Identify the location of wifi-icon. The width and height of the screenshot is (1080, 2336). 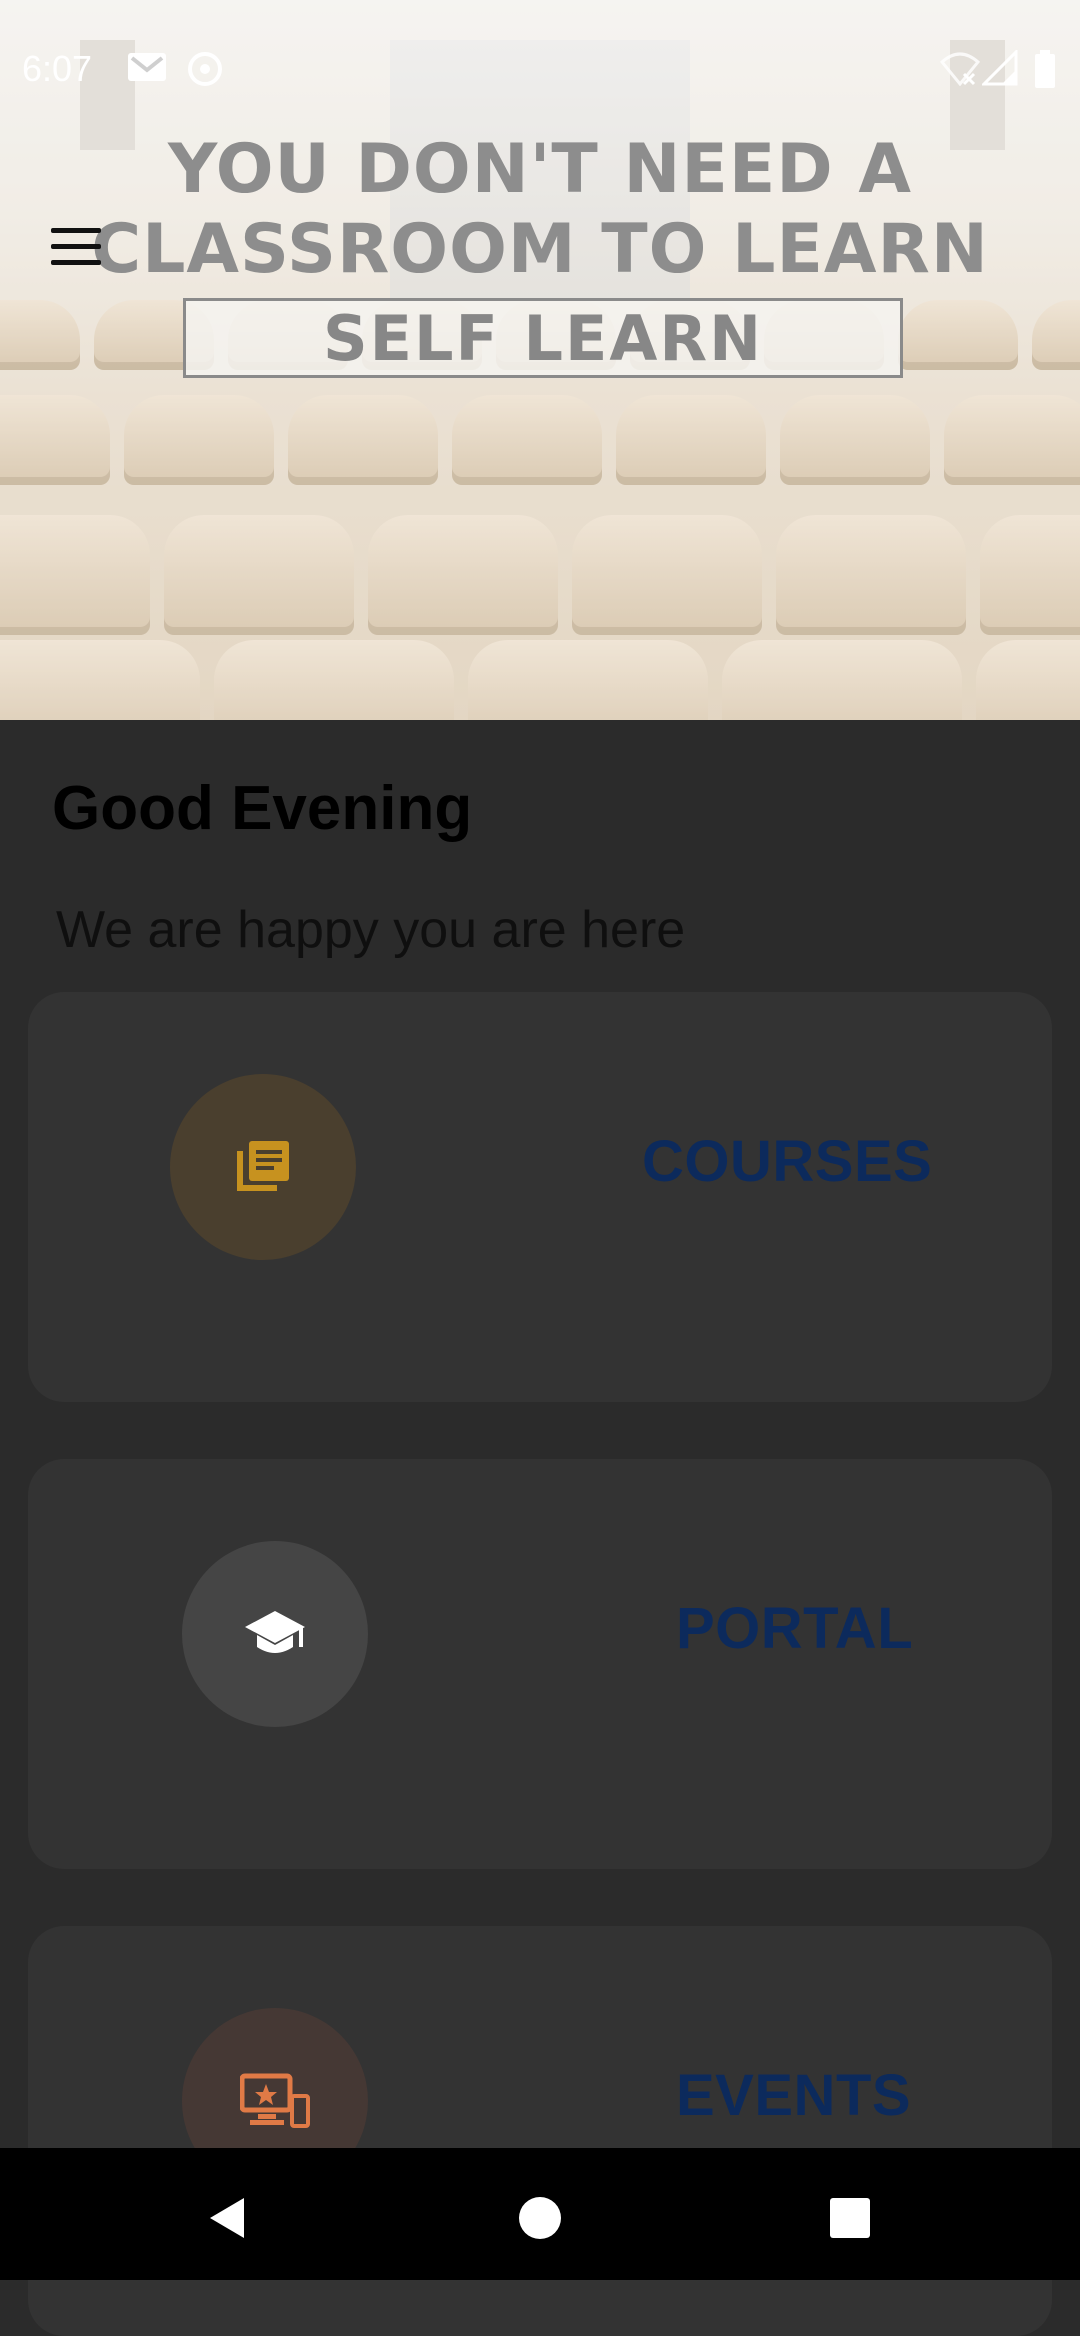
(960, 69).